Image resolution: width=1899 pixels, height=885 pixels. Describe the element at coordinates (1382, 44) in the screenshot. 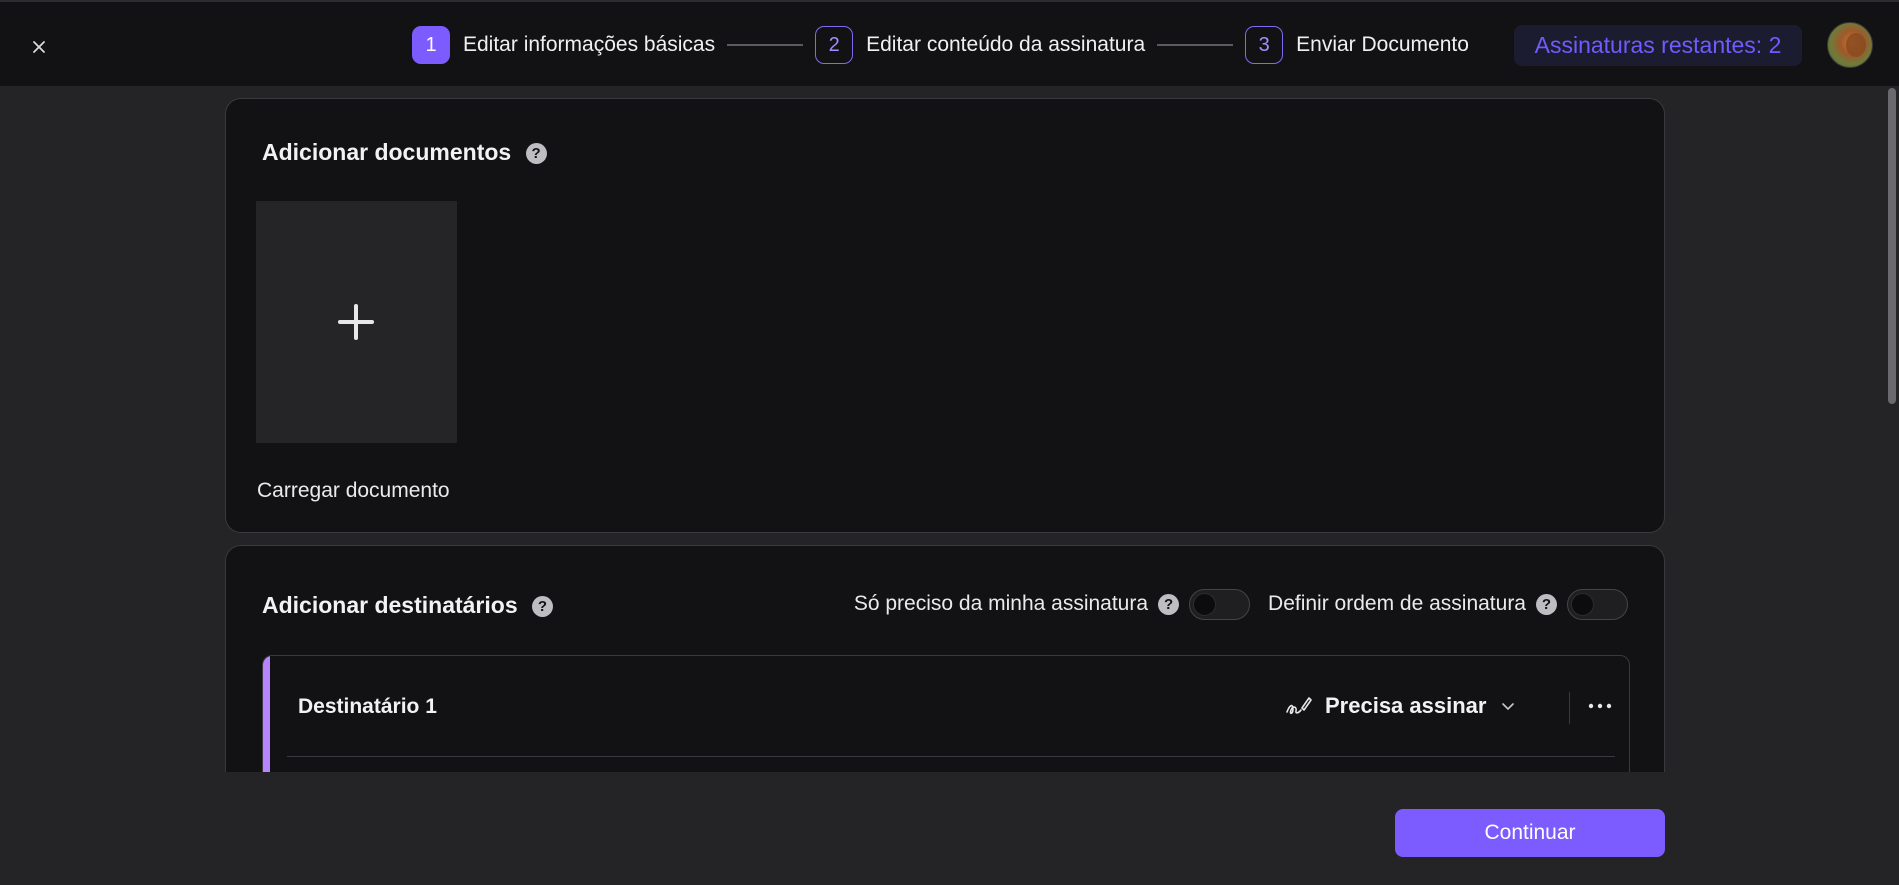

I see `step-3-label: Enviar Documento` at that location.